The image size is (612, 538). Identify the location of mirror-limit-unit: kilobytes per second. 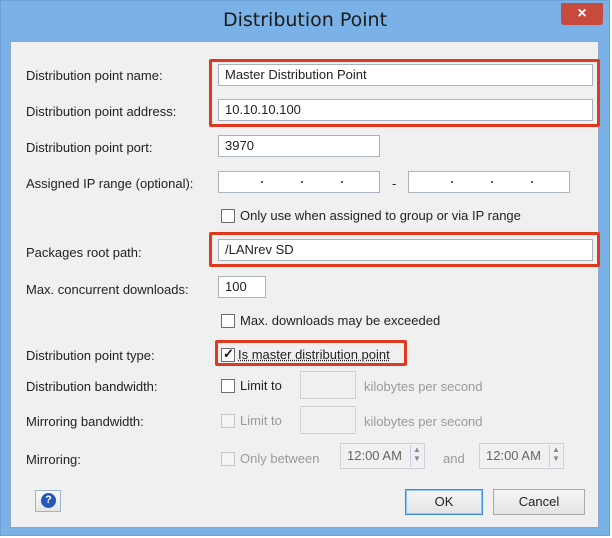
(423, 421).